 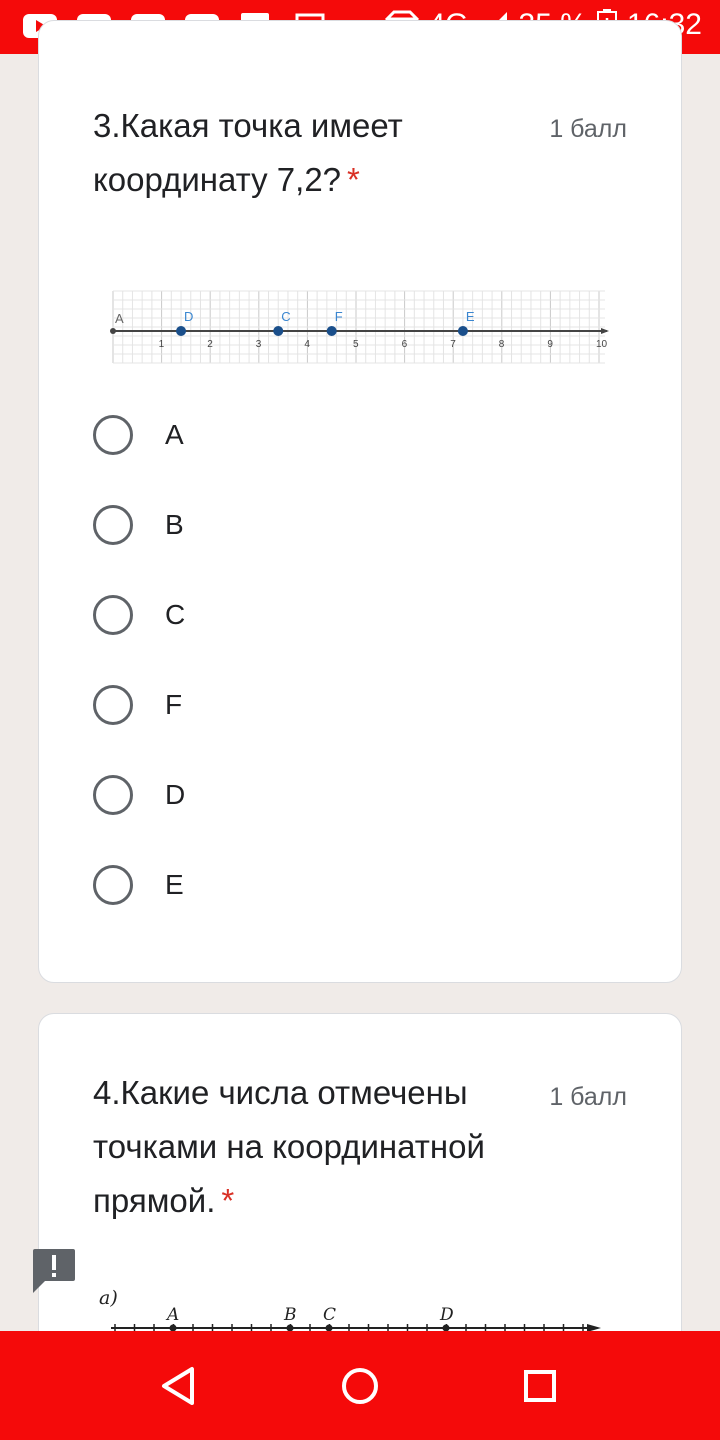 I want to click on option-b: B, so click(x=353, y=525).